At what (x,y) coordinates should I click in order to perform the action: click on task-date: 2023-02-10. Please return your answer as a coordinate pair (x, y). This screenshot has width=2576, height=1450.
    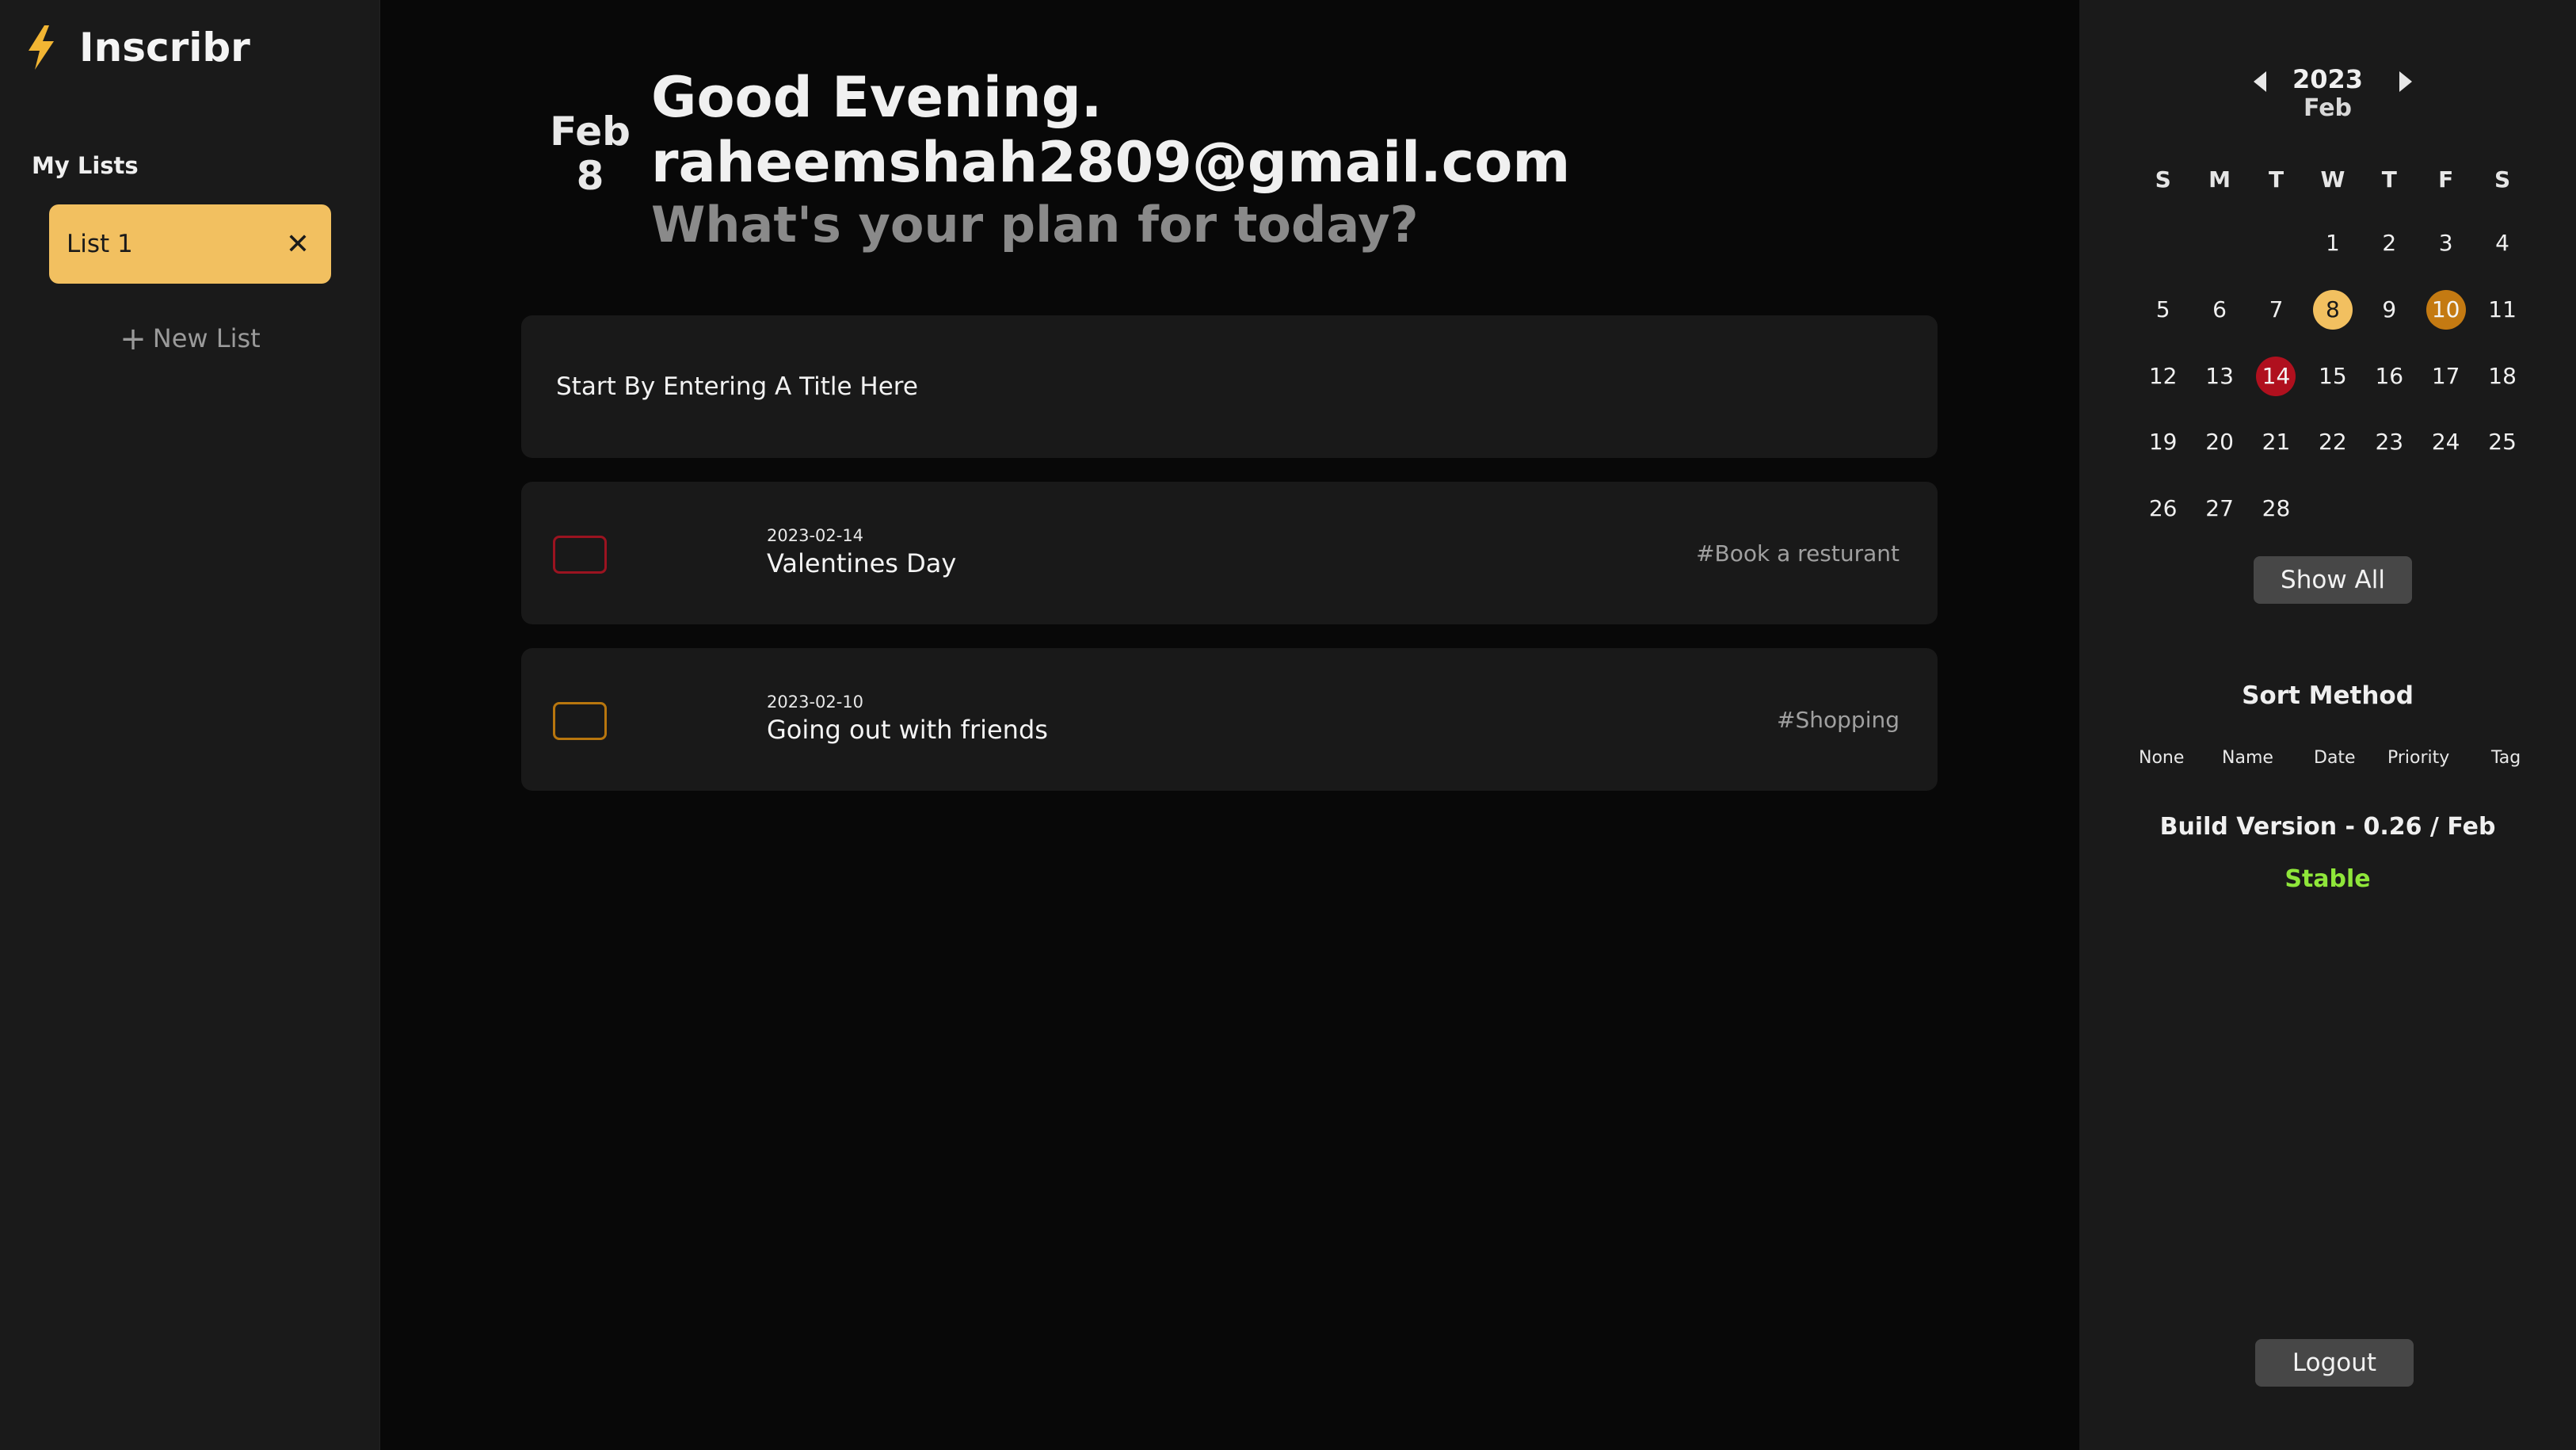
    Looking at the image, I should click on (816, 702).